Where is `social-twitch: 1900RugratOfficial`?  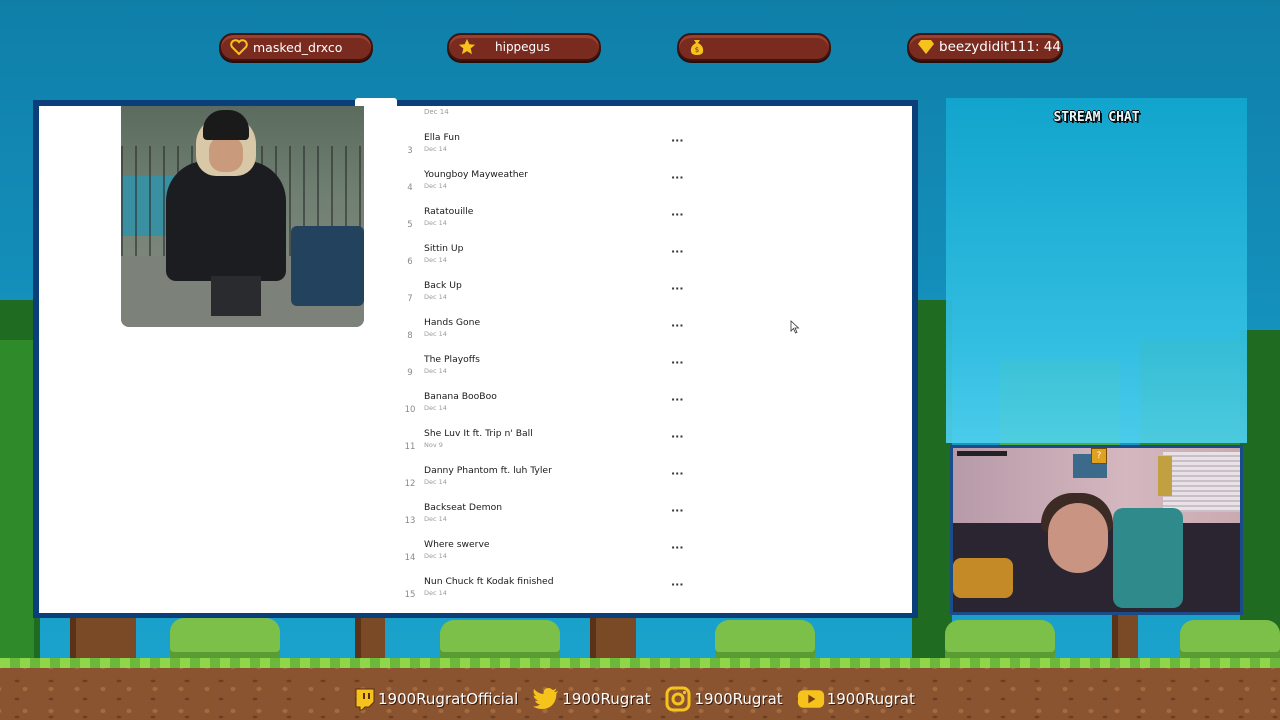 social-twitch: 1900RugratOfficial is located at coordinates (434, 699).